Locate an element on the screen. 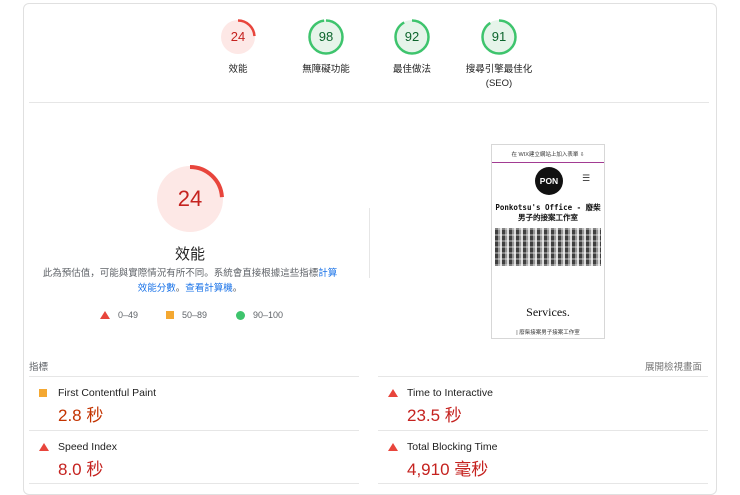  category-label: 最佳做法 is located at coordinates (411, 69).